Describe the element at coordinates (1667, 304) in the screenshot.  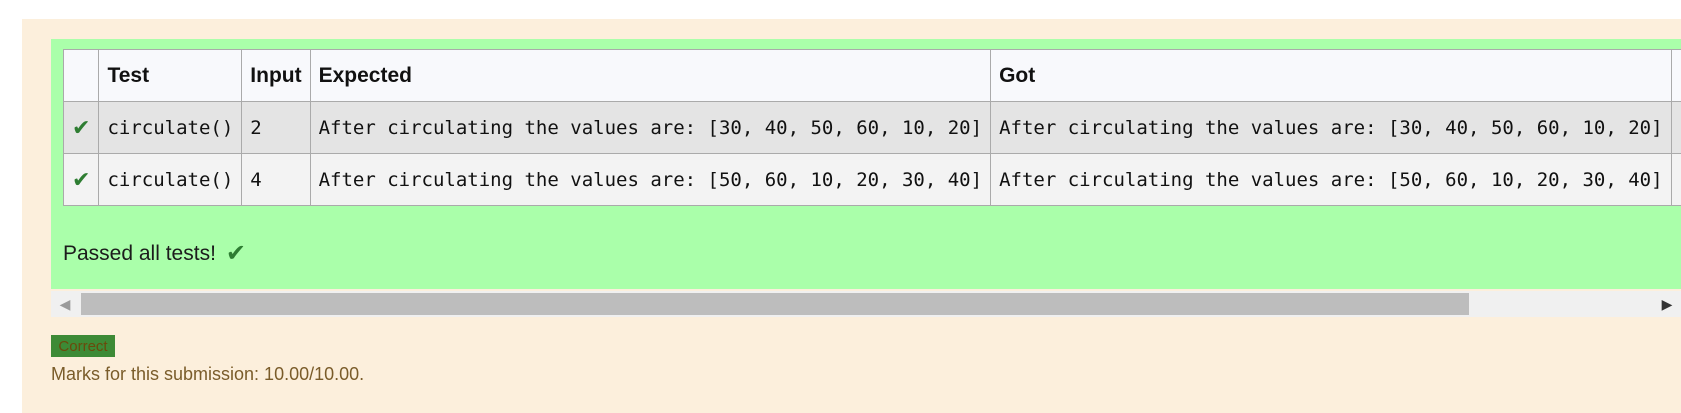
I see `scroll-right-arrow-icon: ▶` at that location.